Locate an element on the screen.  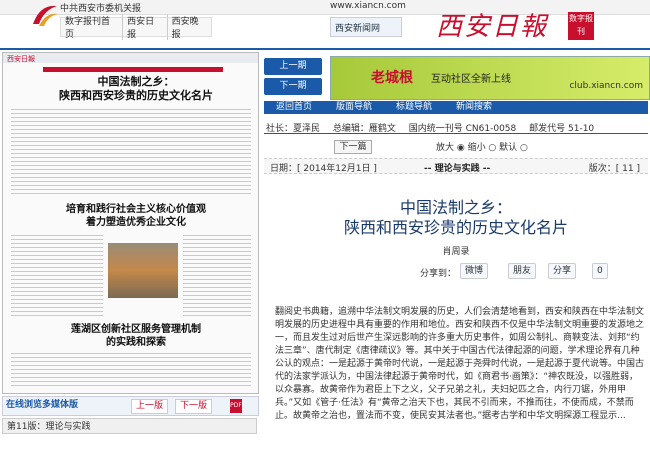
paper-nav: 数字报刊首页 西安日报 西安晚报 is located at coordinates (136, 27).